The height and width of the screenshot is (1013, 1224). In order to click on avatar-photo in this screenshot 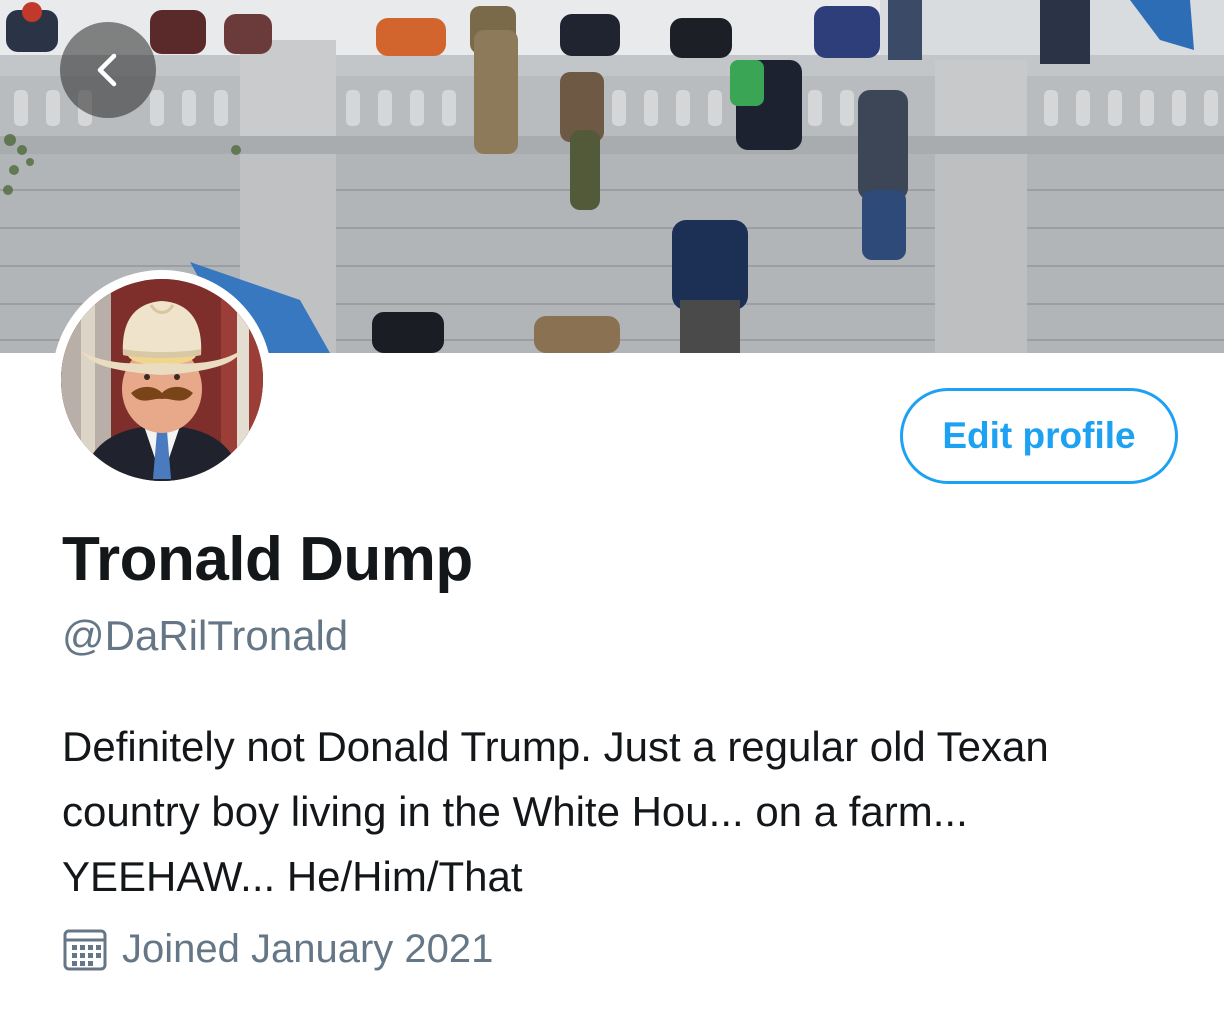, I will do `click(162, 380)`.